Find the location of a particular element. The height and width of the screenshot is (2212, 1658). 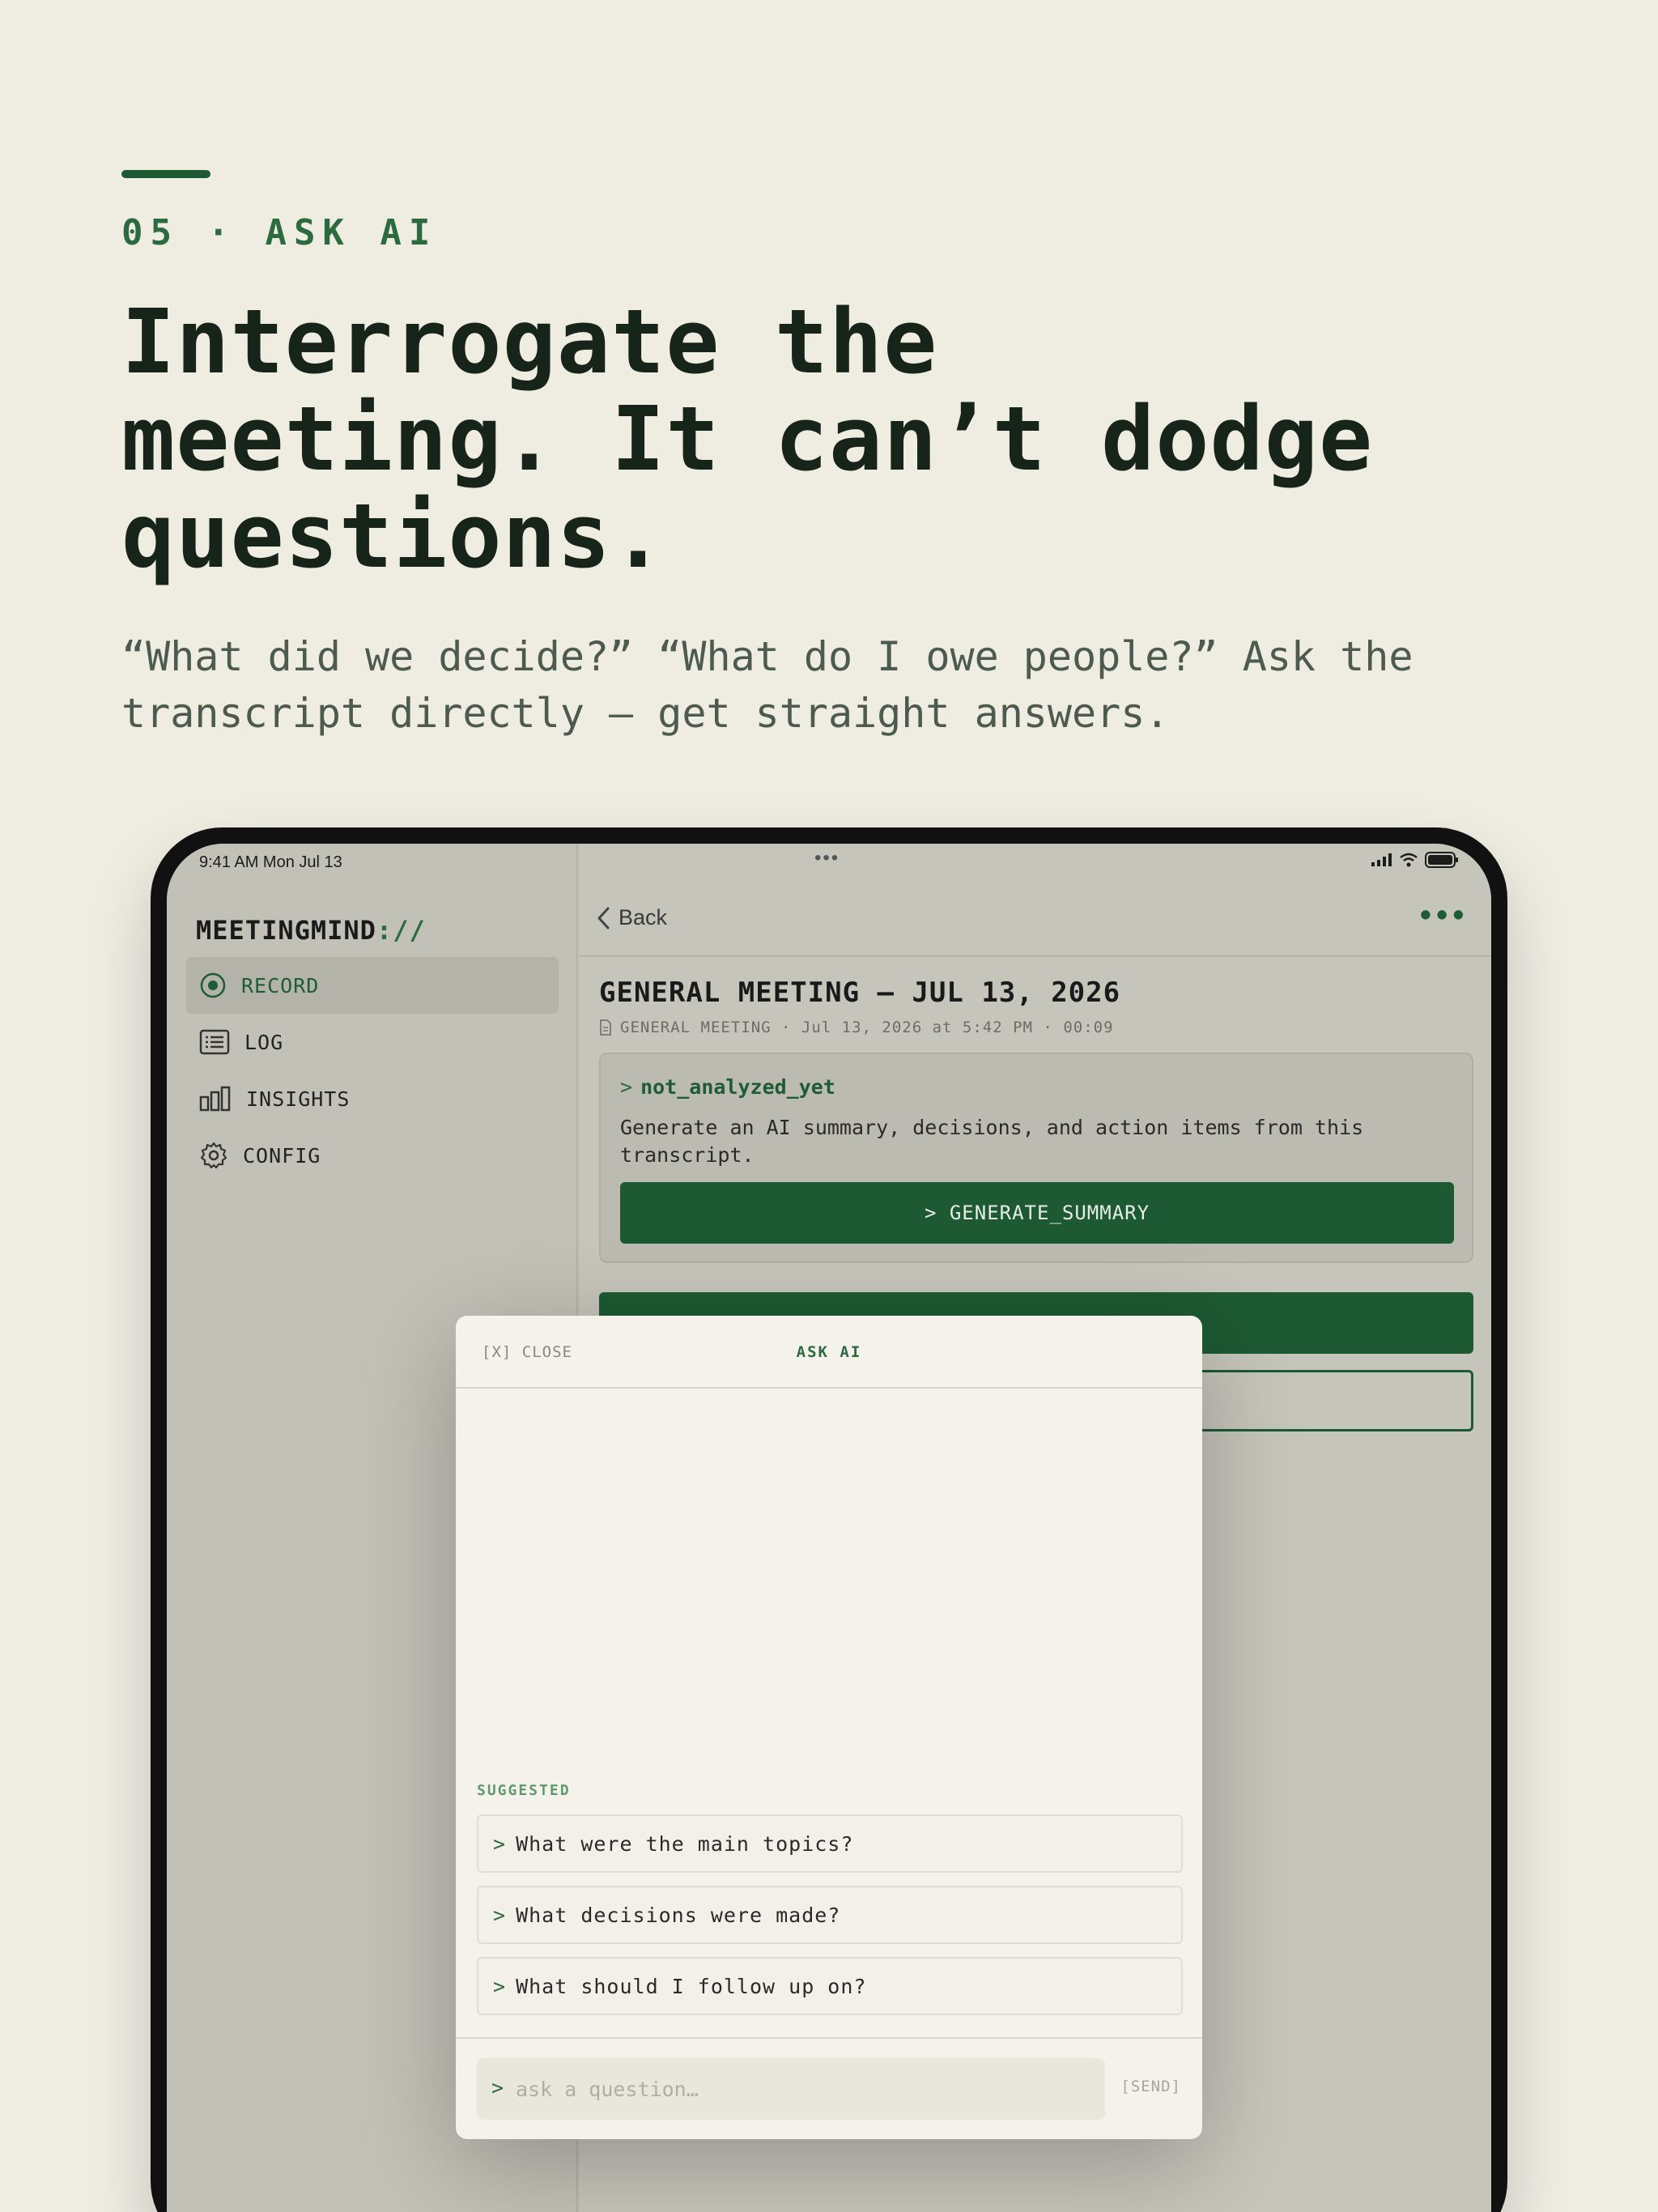

signal-icon is located at coordinates (1381, 860).